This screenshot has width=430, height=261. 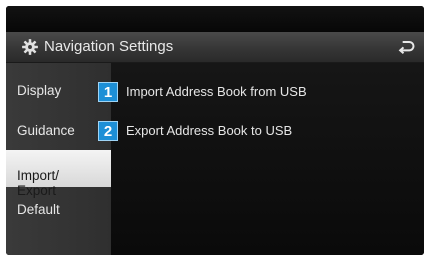 What do you see at coordinates (108, 92) in the screenshot?
I see `item-number-badge: 1` at bounding box center [108, 92].